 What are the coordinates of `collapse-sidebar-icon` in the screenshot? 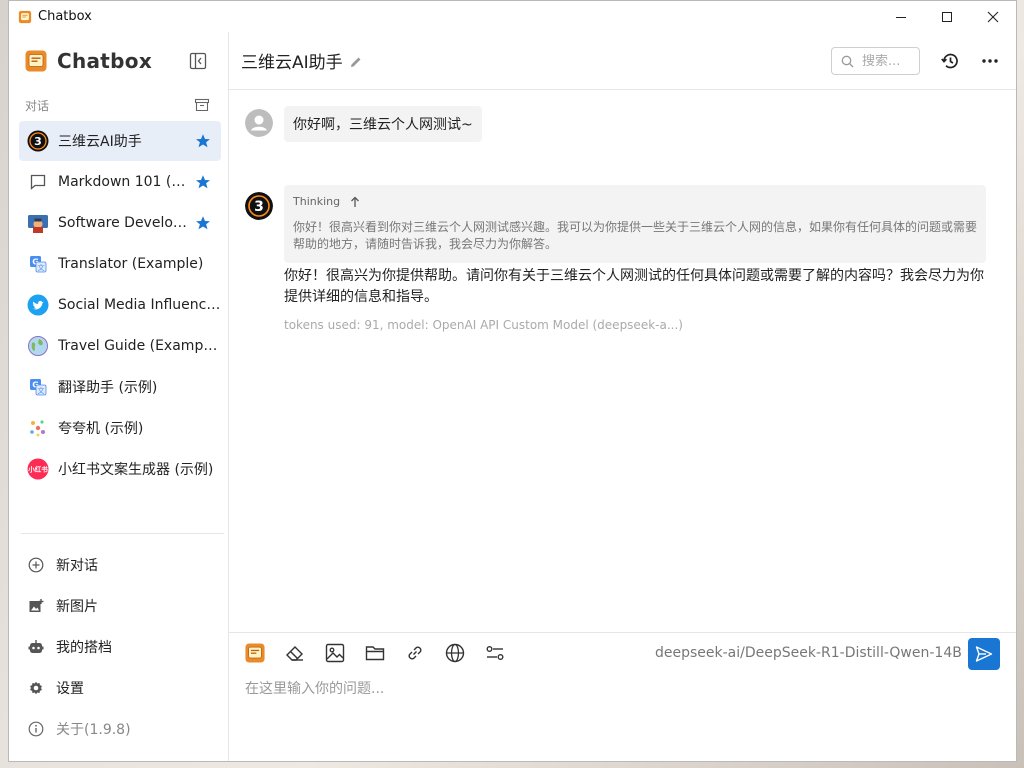 It's located at (198, 61).